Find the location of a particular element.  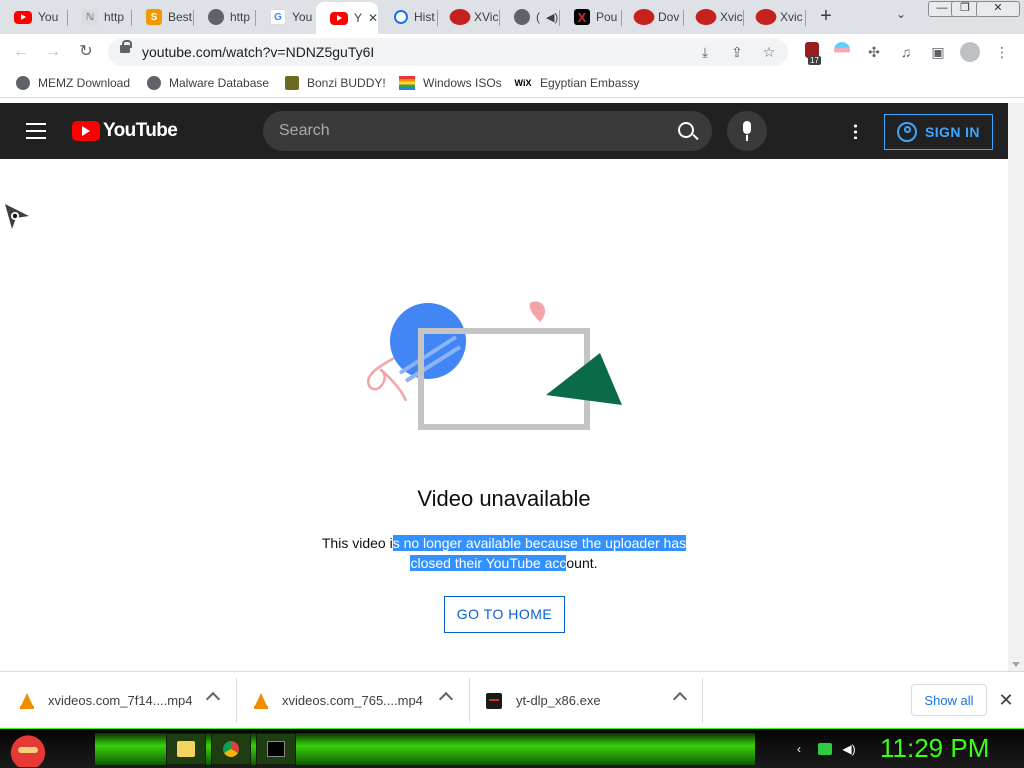

volume-icon: ◀) is located at coordinates (849, 749).